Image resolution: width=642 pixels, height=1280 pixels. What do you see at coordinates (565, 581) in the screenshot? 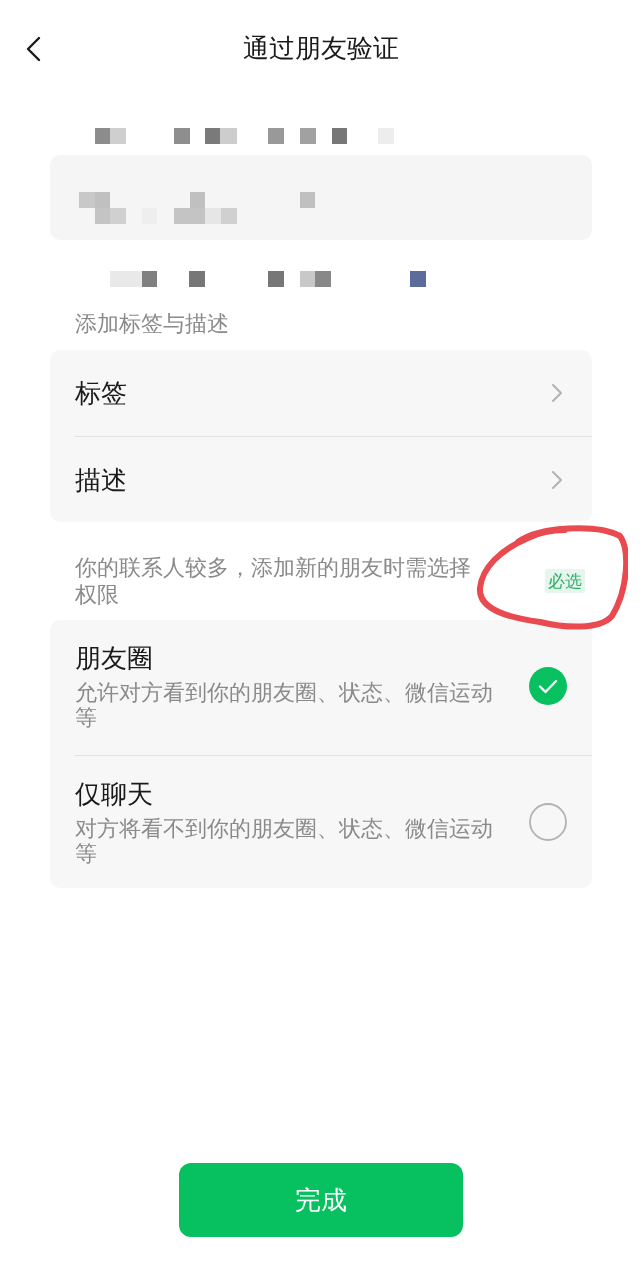
I see `required-badge: 必选` at bounding box center [565, 581].